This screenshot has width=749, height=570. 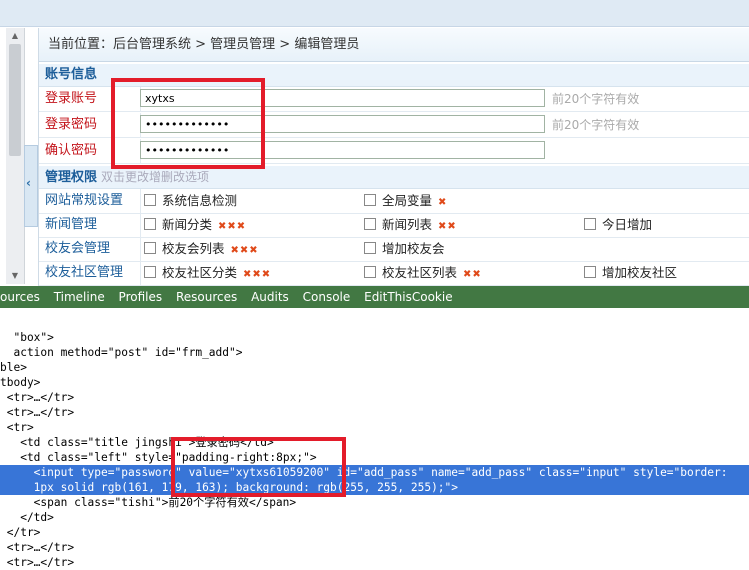 I want to click on devtools-tab-profiles: Profiles, so click(x=141, y=297).